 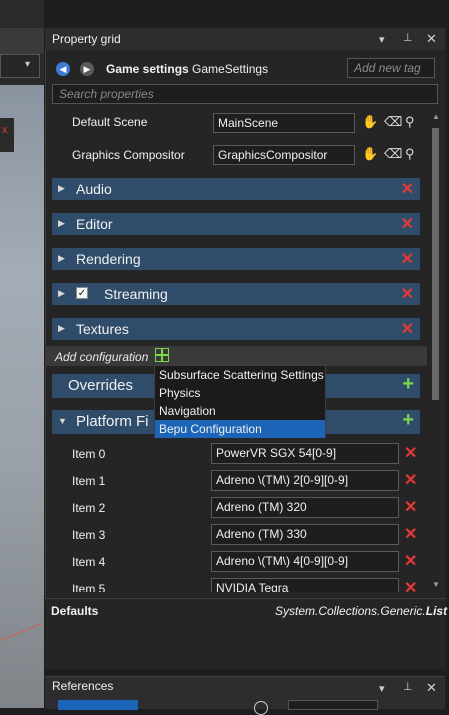 What do you see at coordinates (436, 116) in the screenshot?
I see `scroll-up-icon: ▲` at bounding box center [436, 116].